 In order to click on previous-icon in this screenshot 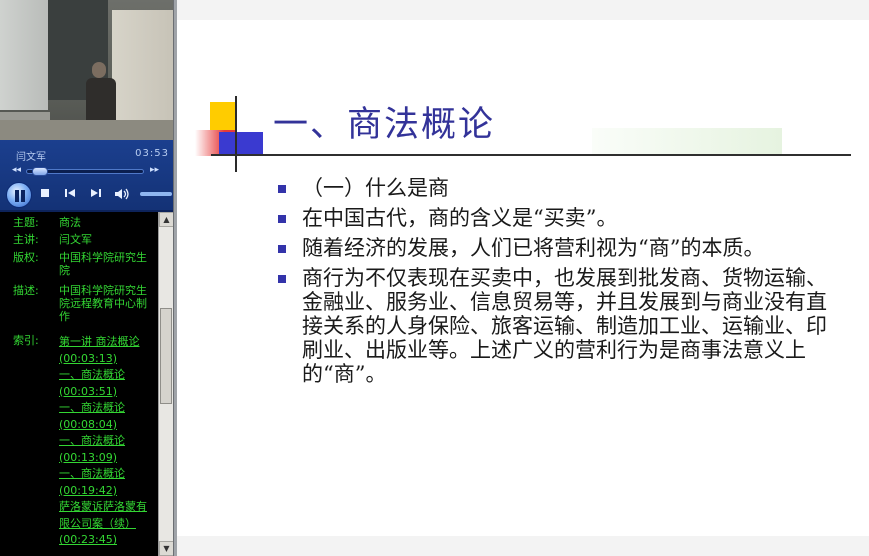, I will do `click(70, 194)`.